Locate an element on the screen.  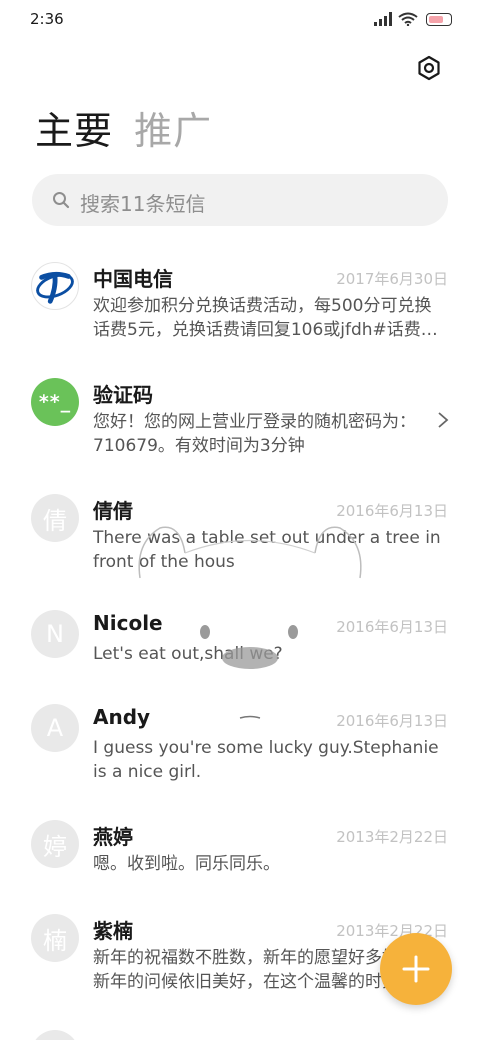
china-telecom-logo-avatar is located at coordinates (55, 286).